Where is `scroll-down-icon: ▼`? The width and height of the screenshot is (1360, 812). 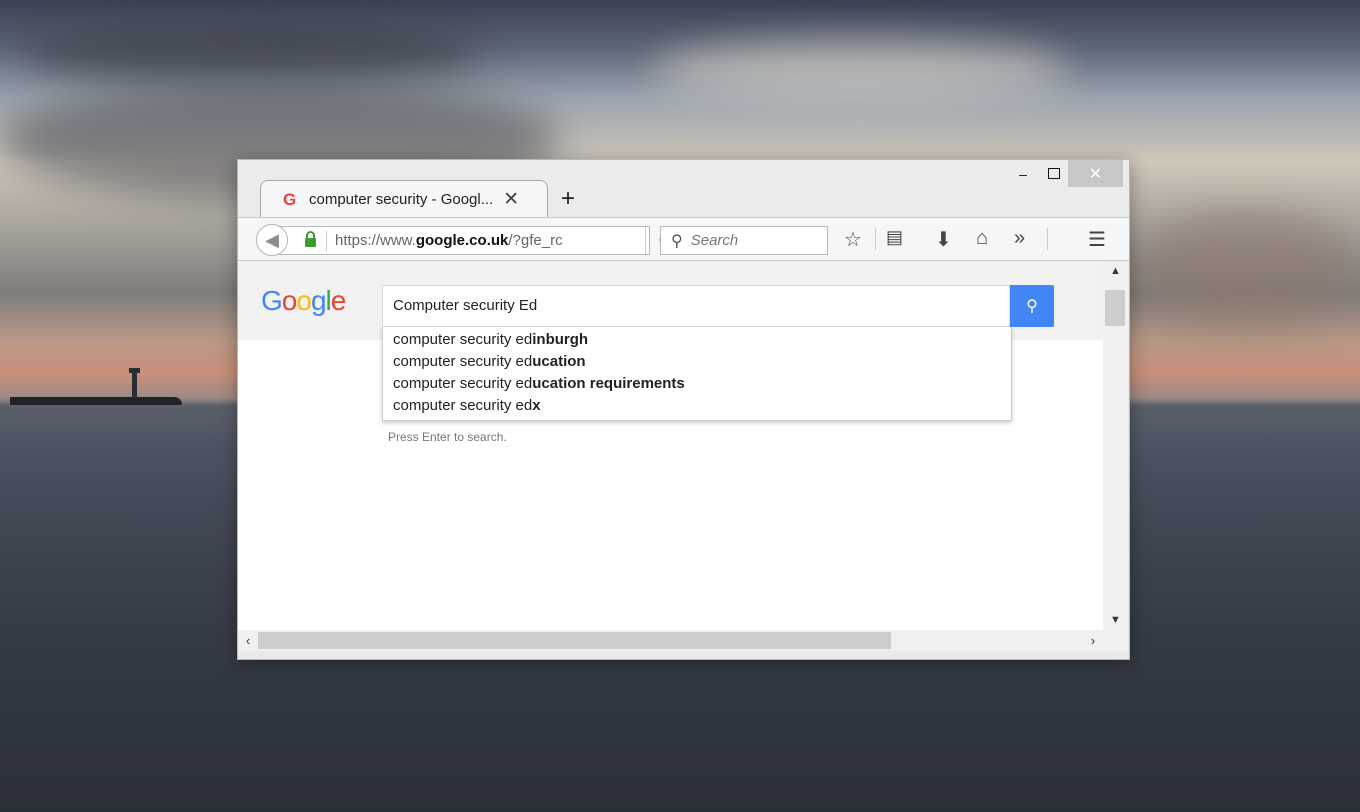 scroll-down-icon: ▼ is located at coordinates (1115, 620).